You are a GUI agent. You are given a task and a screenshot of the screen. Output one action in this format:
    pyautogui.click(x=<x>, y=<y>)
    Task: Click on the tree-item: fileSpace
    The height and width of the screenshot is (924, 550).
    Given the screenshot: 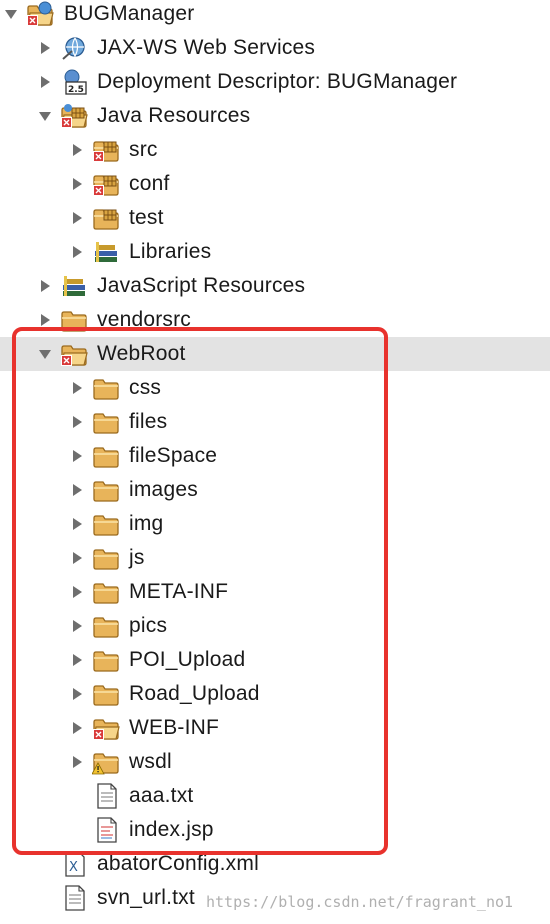 What is the action you would take?
    pyautogui.click(x=275, y=456)
    